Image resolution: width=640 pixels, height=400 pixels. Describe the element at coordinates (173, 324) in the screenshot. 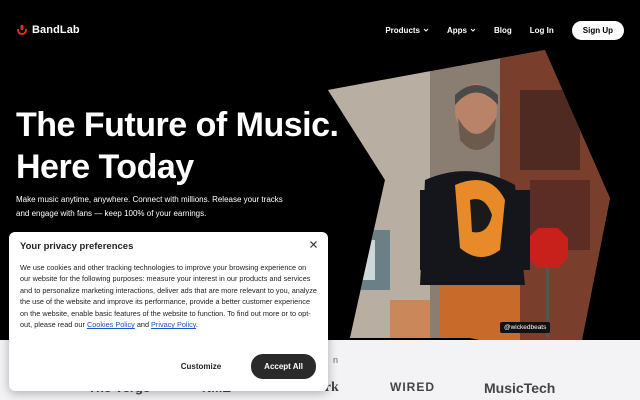

I see `privacy-policy-link: Privacy Policy` at that location.